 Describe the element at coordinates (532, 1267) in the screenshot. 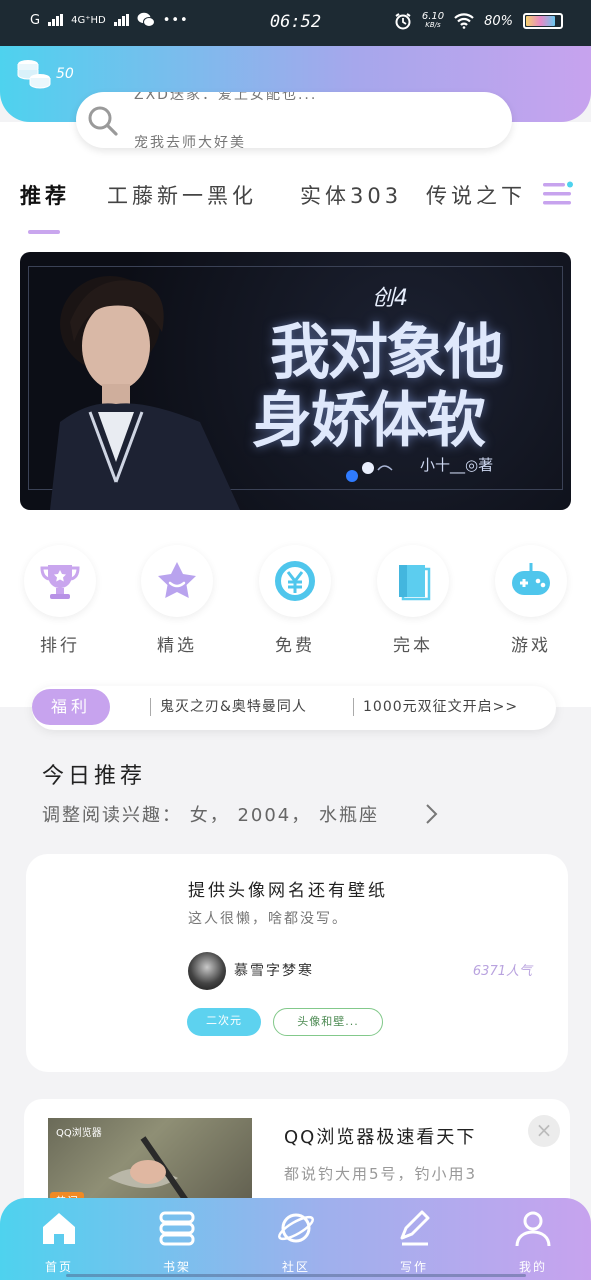

I see `nav-label: 我的` at that location.